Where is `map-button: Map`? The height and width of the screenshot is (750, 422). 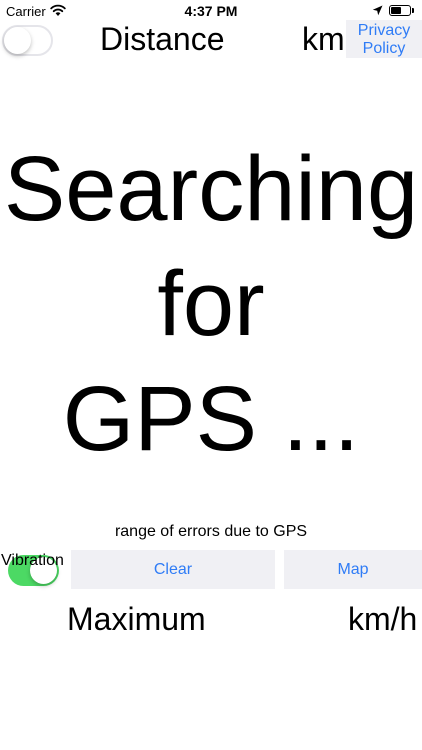
map-button: Map is located at coordinates (353, 569).